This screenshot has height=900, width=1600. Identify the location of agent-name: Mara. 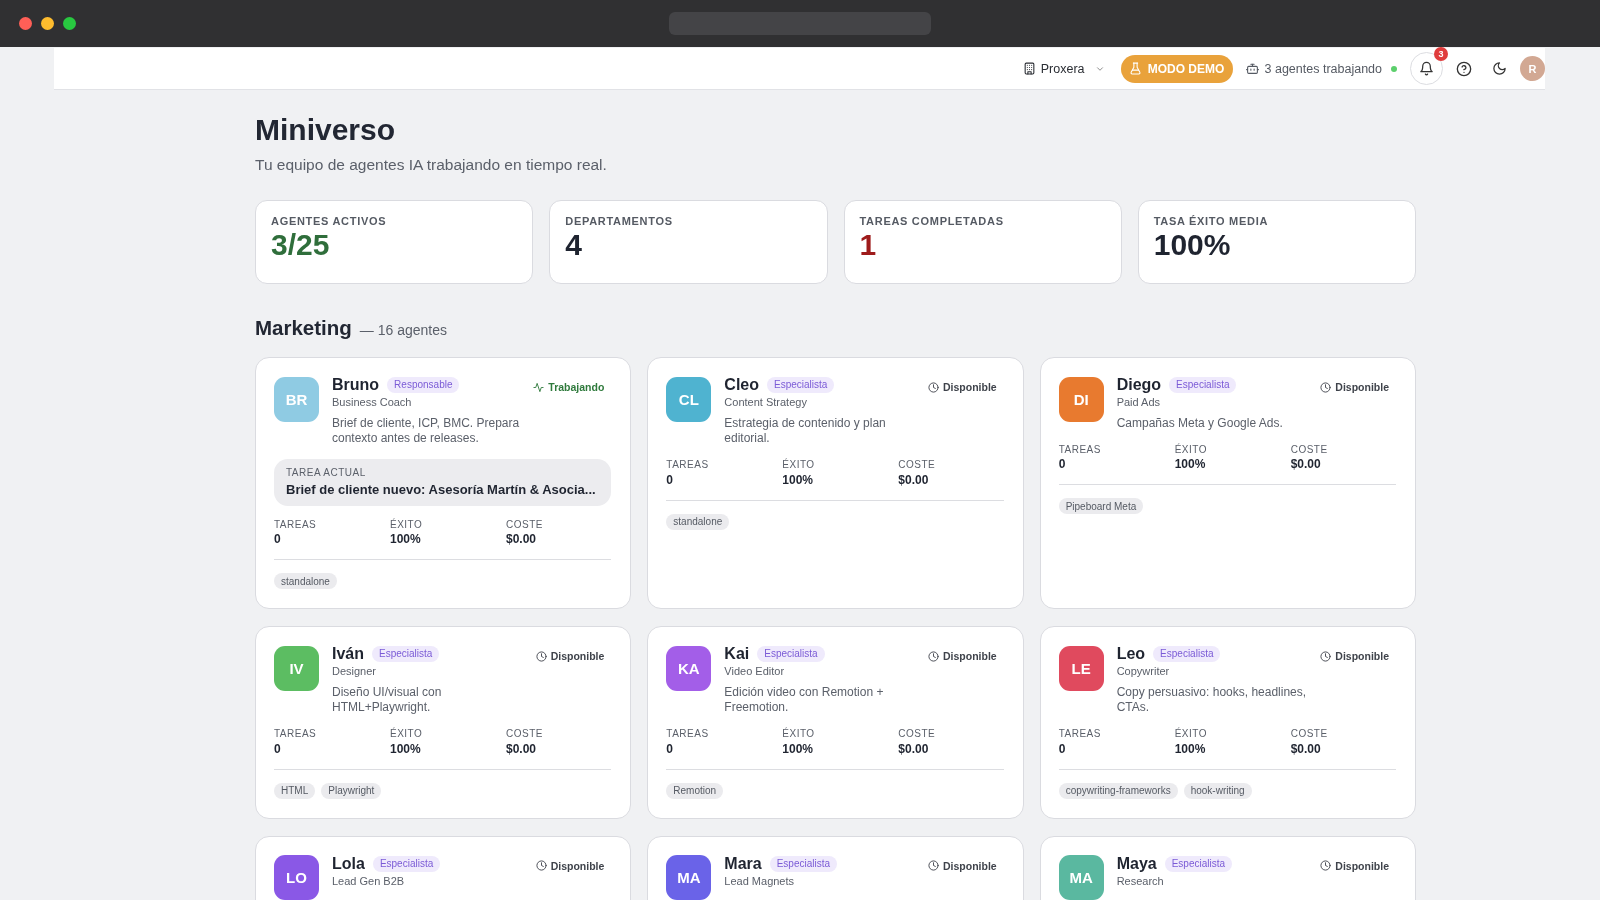
(743, 863).